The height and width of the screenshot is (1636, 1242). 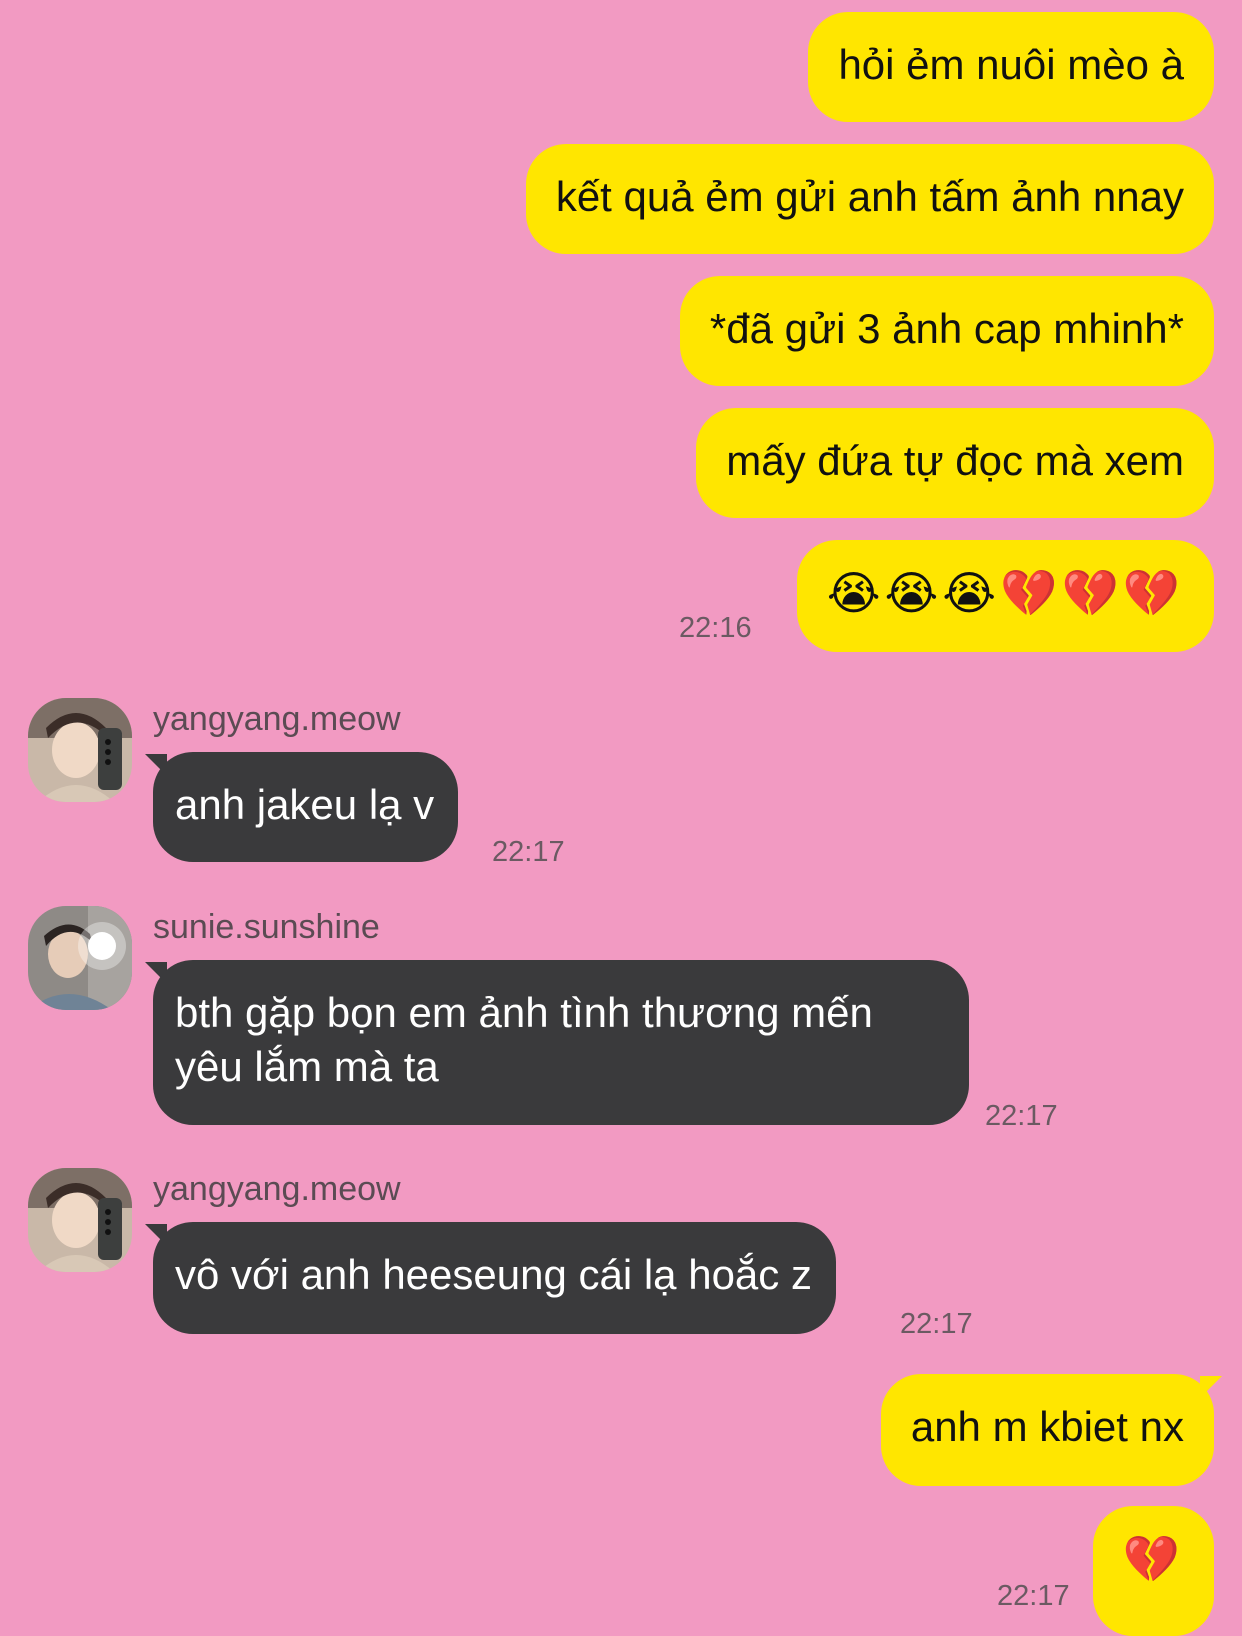 What do you see at coordinates (266, 927) in the screenshot?
I see `sender-name: sunie.sunshine` at bounding box center [266, 927].